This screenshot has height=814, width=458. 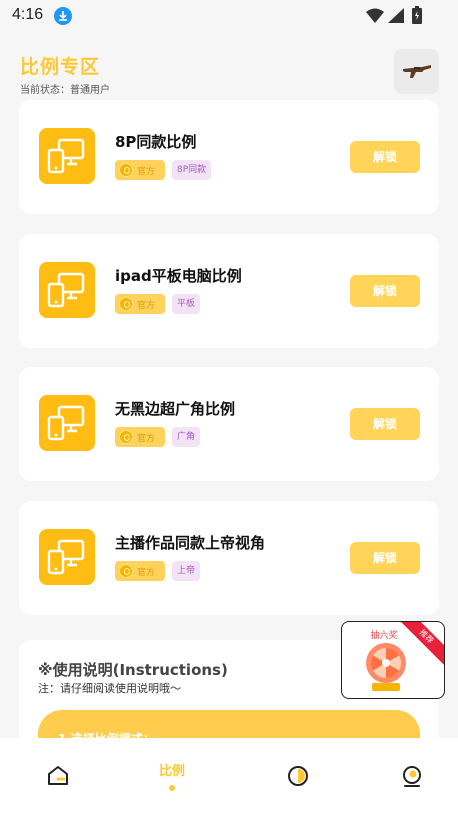 What do you see at coordinates (229, 291) in the screenshot?
I see `ratio-card-ipad: ipad平板电脑比例 官方 平板 解锁` at bounding box center [229, 291].